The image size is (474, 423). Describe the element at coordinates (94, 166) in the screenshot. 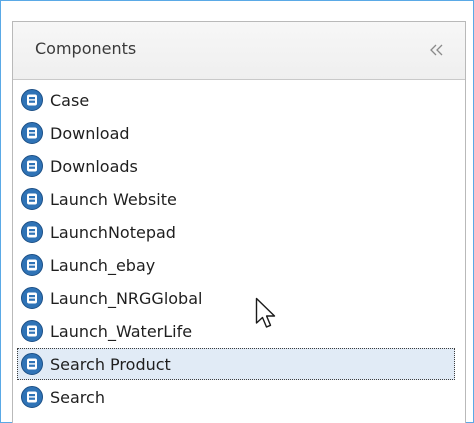

I see `list-item-label: Downloads` at that location.